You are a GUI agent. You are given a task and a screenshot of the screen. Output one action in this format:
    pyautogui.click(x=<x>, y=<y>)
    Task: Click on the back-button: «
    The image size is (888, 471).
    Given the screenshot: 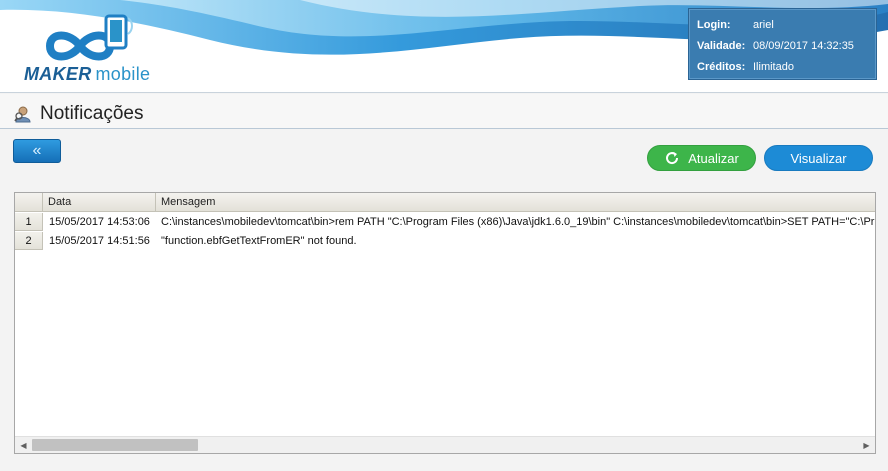 What is the action you would take?
    pyautogui.click(x=37, y=151)
    